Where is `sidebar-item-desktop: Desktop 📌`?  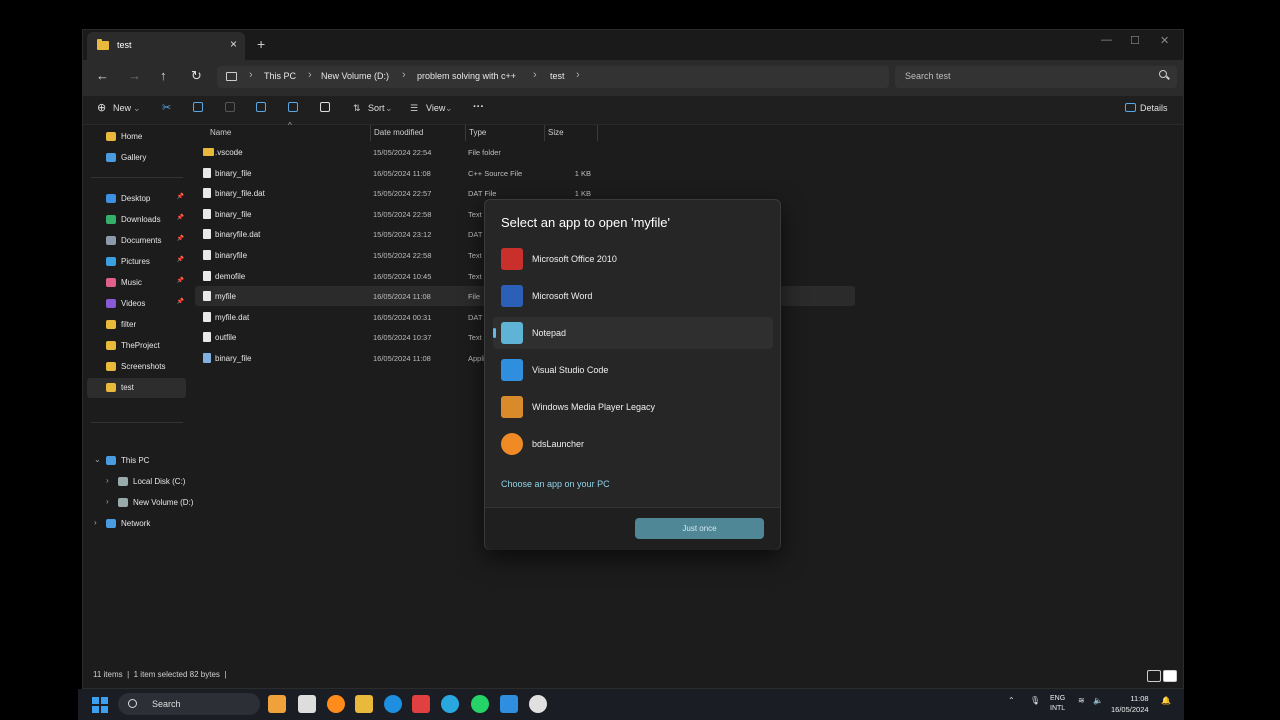 sidebar-item-desktop: Desktop 📌 is located at coordinates (136, 199).